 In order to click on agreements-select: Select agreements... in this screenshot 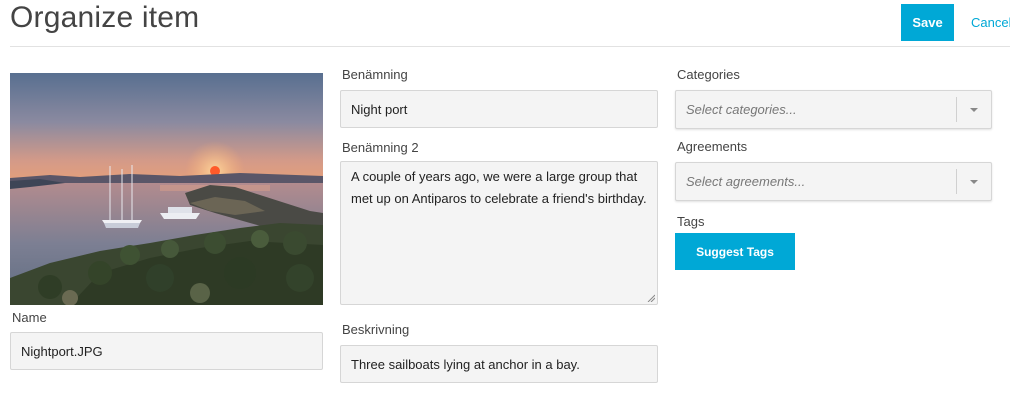, I will do `click(833, 181)`.